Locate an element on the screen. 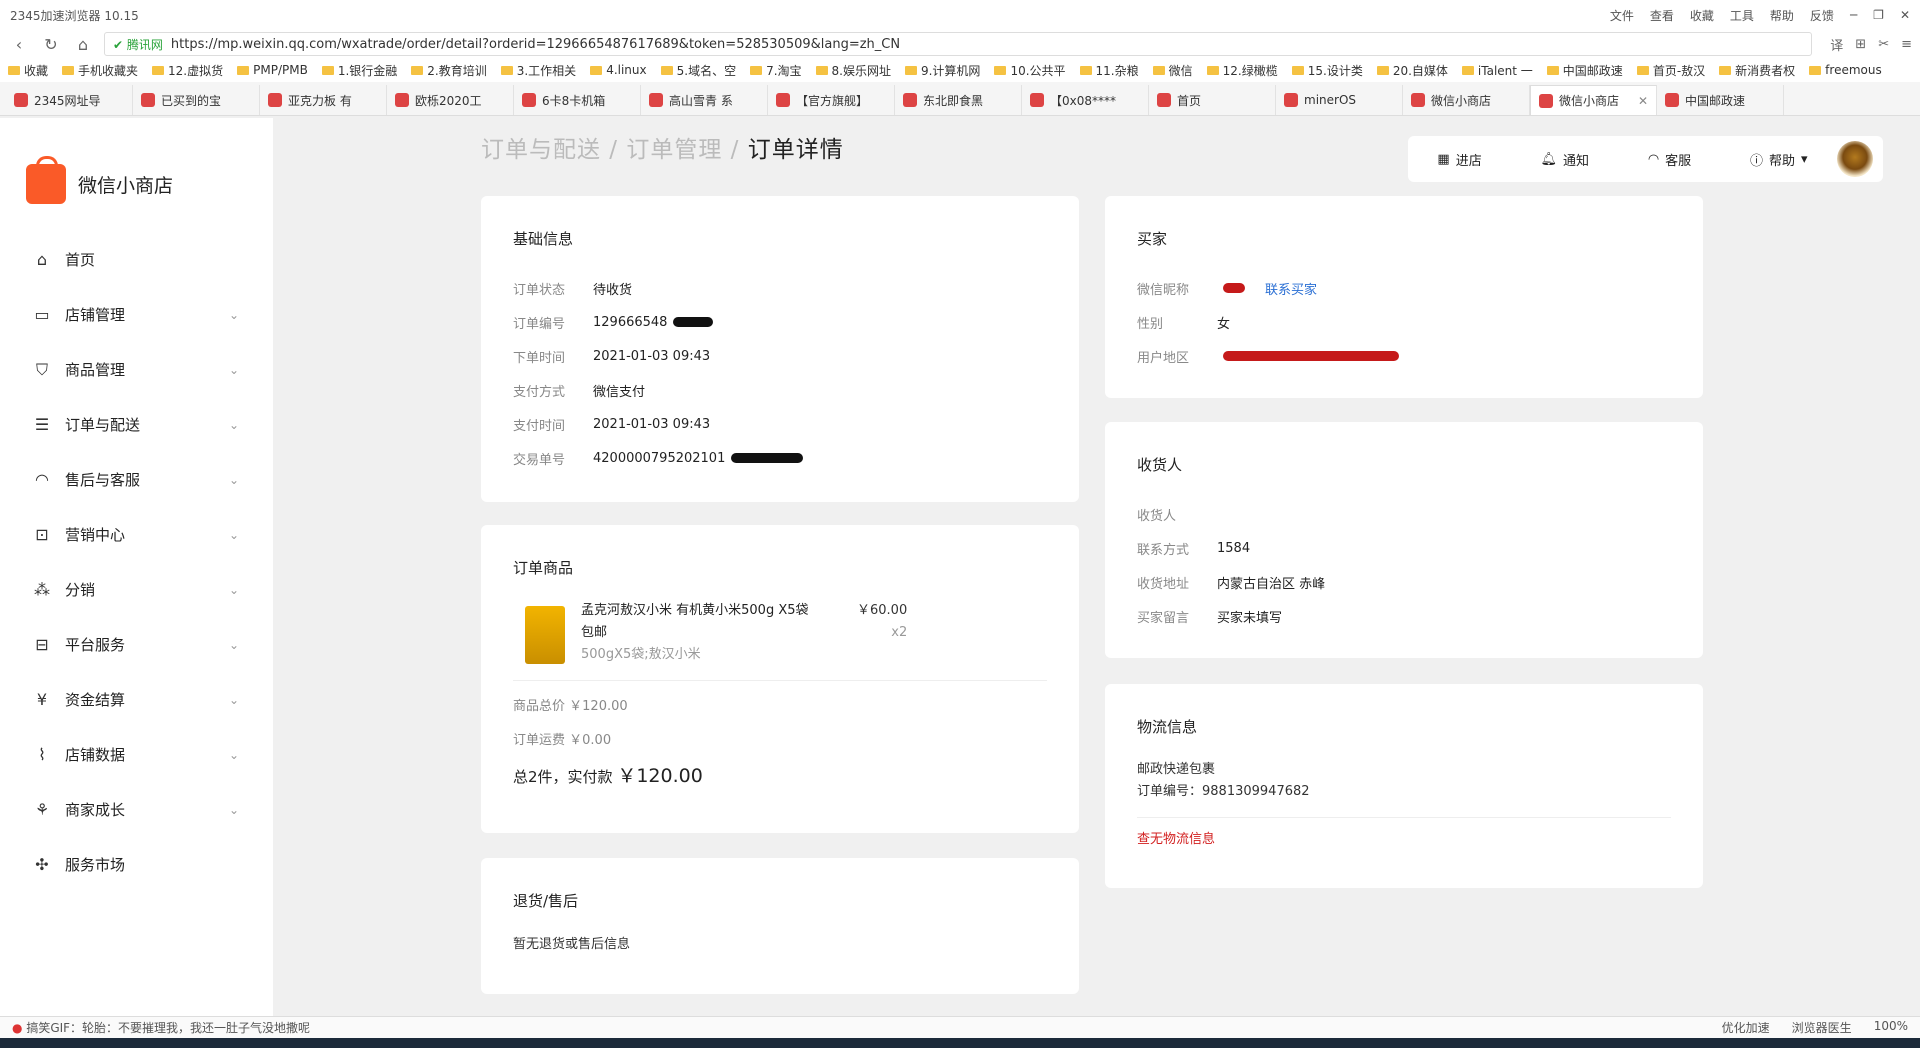  sidebar-item: ▭ 店铺管理 ⌄ is located at coordinates (136, 314).